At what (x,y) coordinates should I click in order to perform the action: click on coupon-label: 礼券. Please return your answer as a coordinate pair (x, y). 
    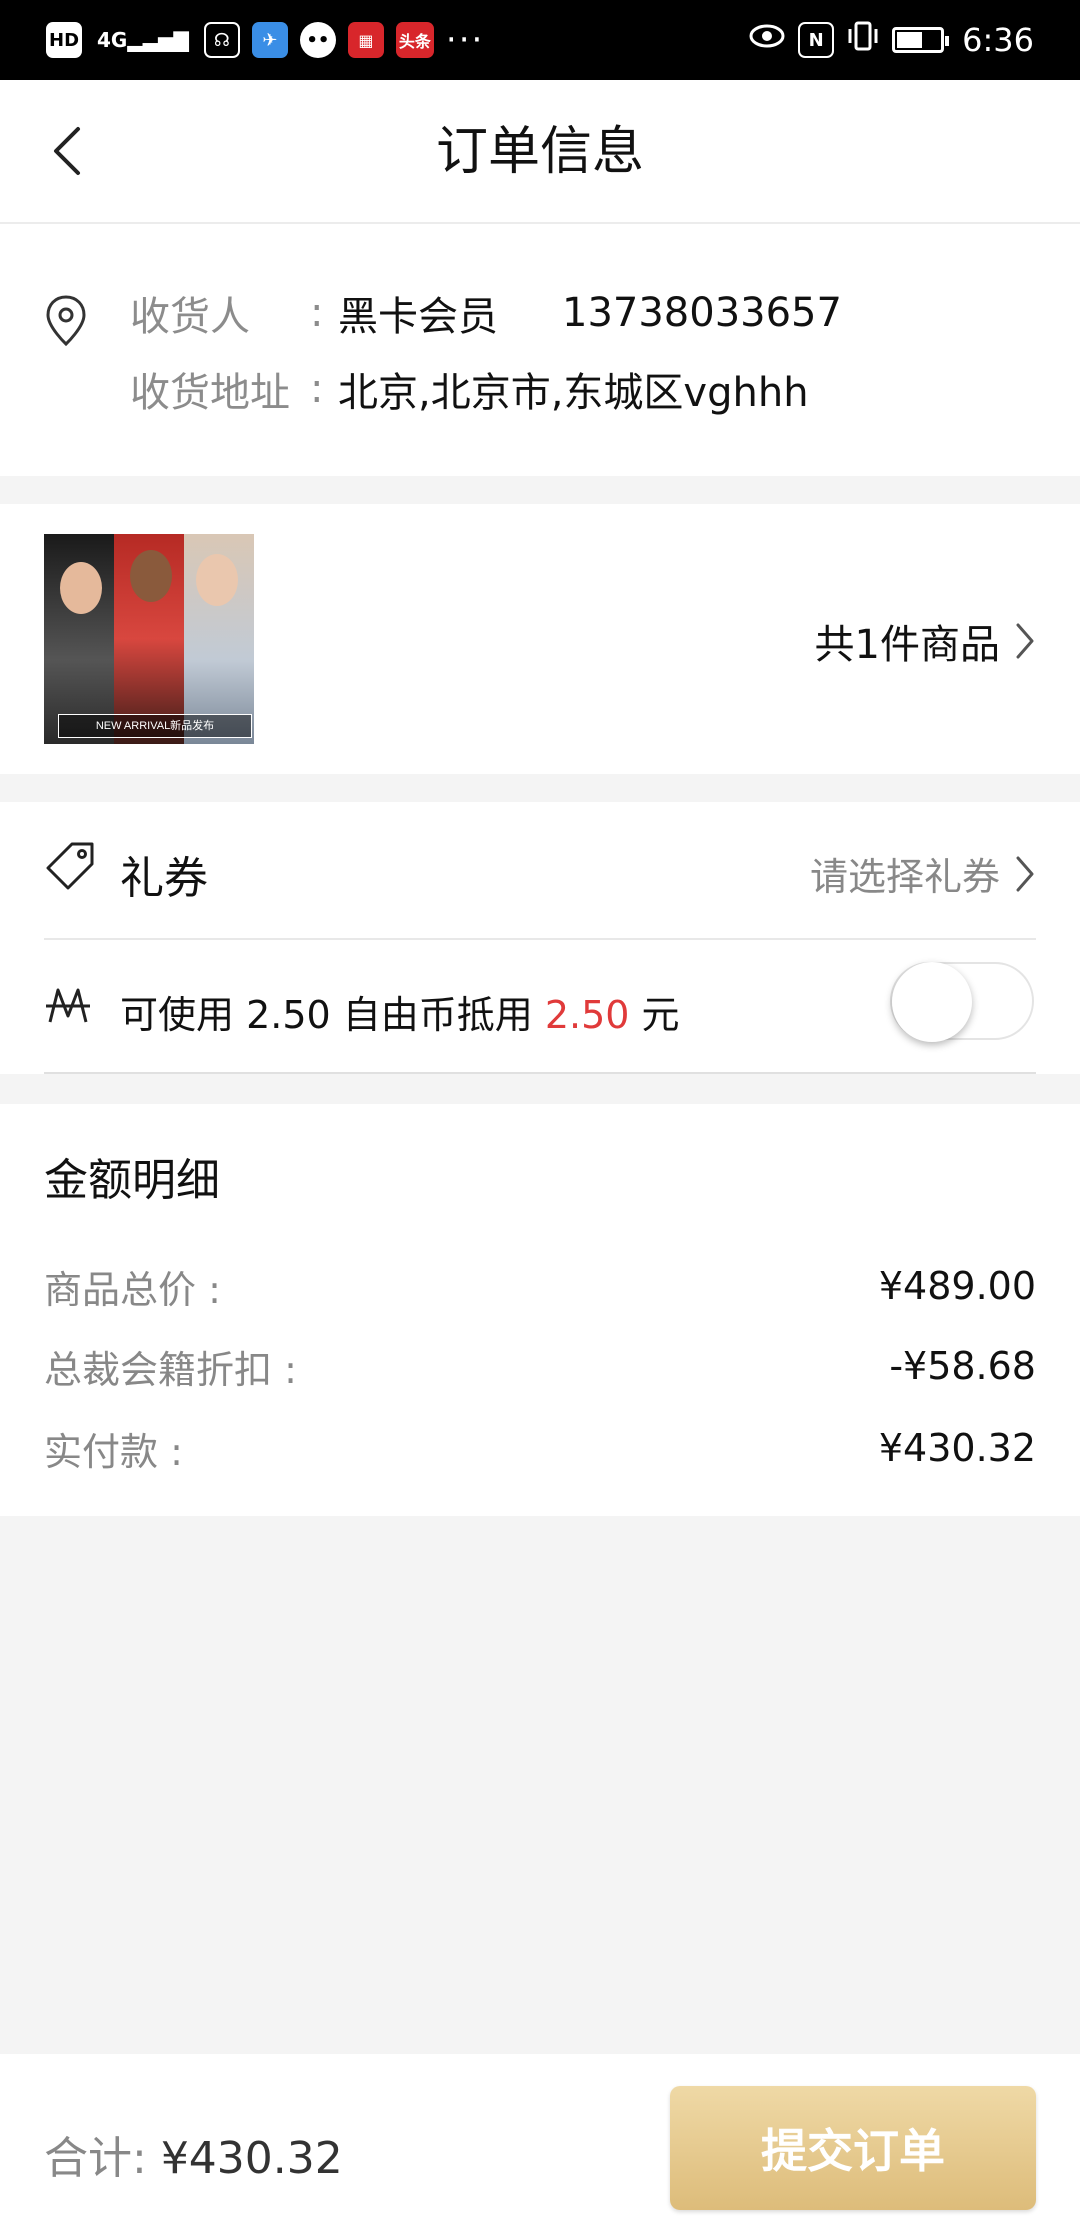
    Looking at the image, I should click on (164, 878).